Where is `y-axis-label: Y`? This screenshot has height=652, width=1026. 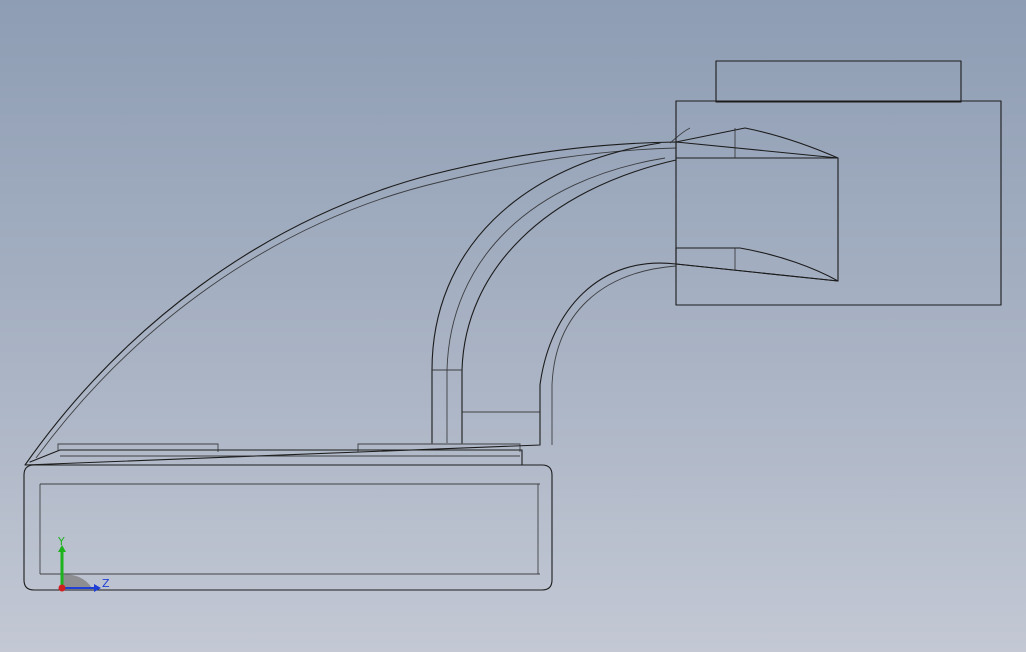 y-axis-label: Y is located at coordinates (61, 541).